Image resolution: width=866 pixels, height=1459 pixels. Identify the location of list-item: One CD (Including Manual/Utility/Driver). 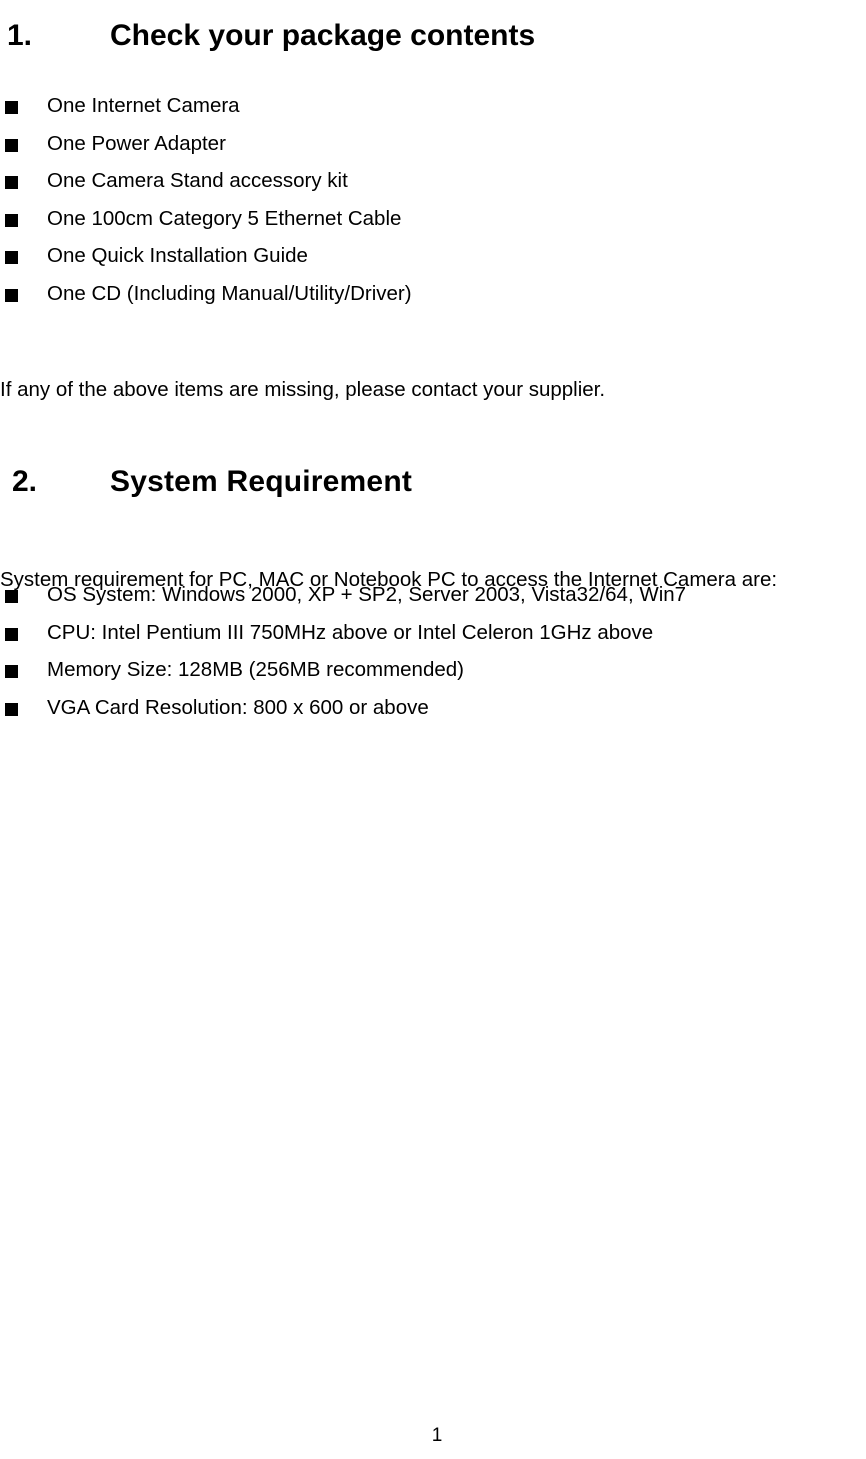
(433, 294).